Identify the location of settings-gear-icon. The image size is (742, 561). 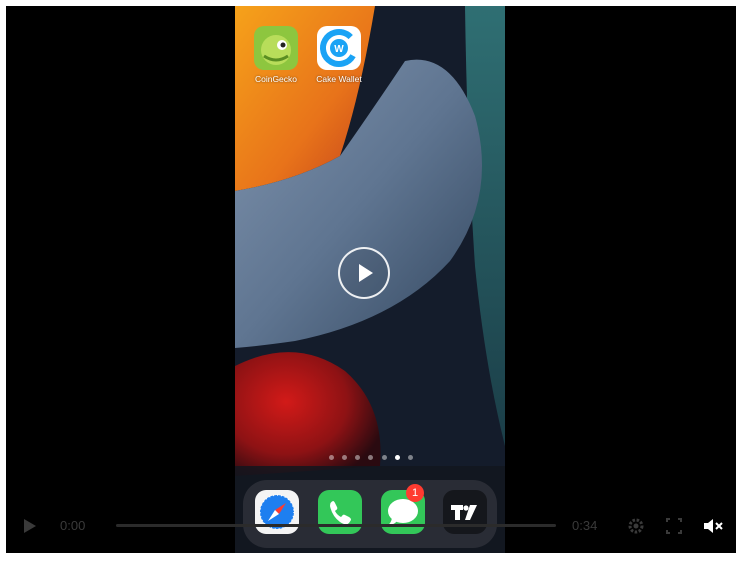
(636, 526).